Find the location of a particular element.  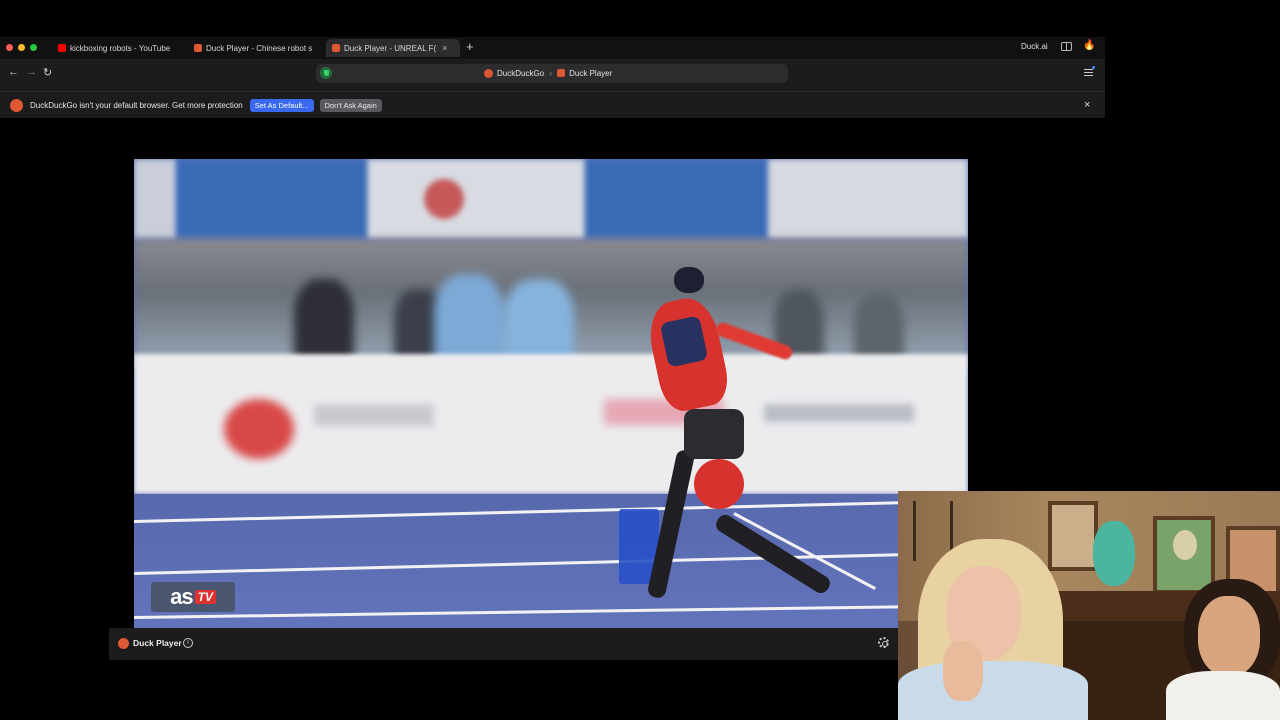

minimize-window-button is located at coordinates (21, 47).